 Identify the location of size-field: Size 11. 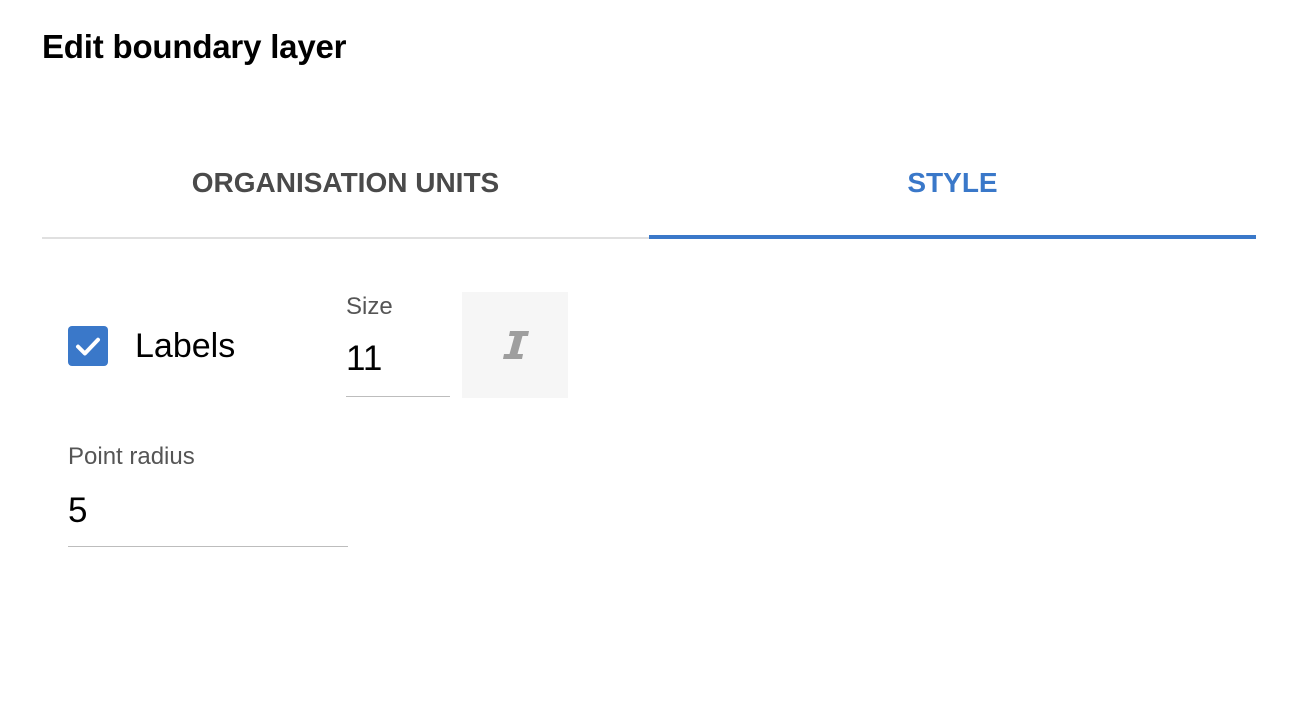
(398, 345).